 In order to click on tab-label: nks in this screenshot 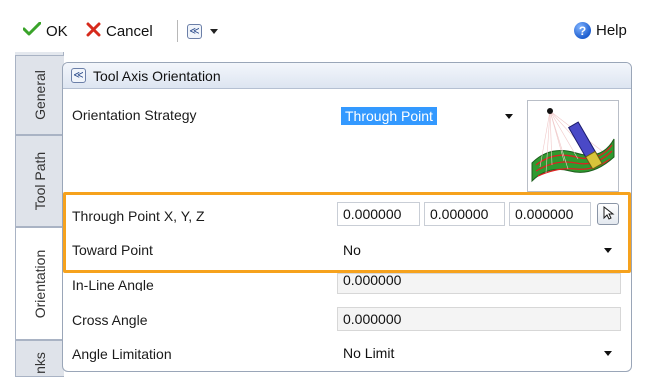, I will do `click(39, 362)`.